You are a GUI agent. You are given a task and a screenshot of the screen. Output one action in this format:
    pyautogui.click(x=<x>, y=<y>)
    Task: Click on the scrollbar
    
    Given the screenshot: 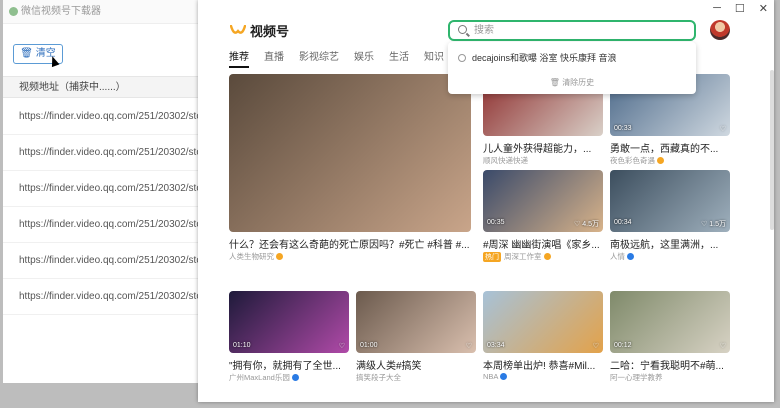 What is the action you would take?
    pyautogui.click(x=772, y=150)
    